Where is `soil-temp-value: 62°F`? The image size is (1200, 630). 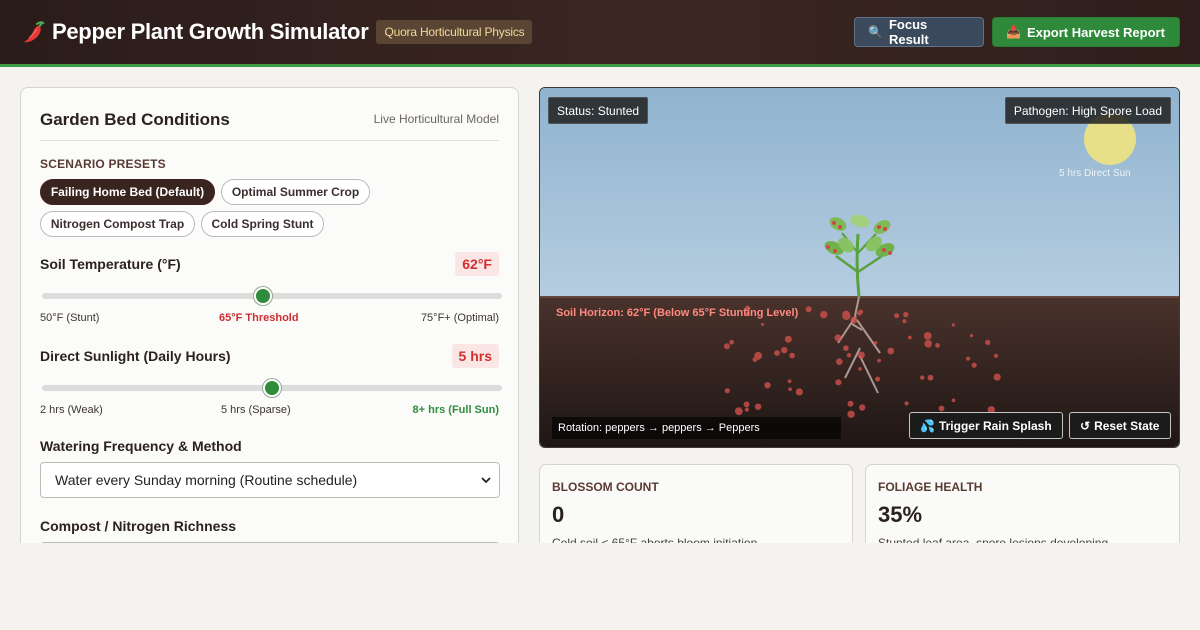
soil-temp-value: 62°F is located at coordinates (477, 264).